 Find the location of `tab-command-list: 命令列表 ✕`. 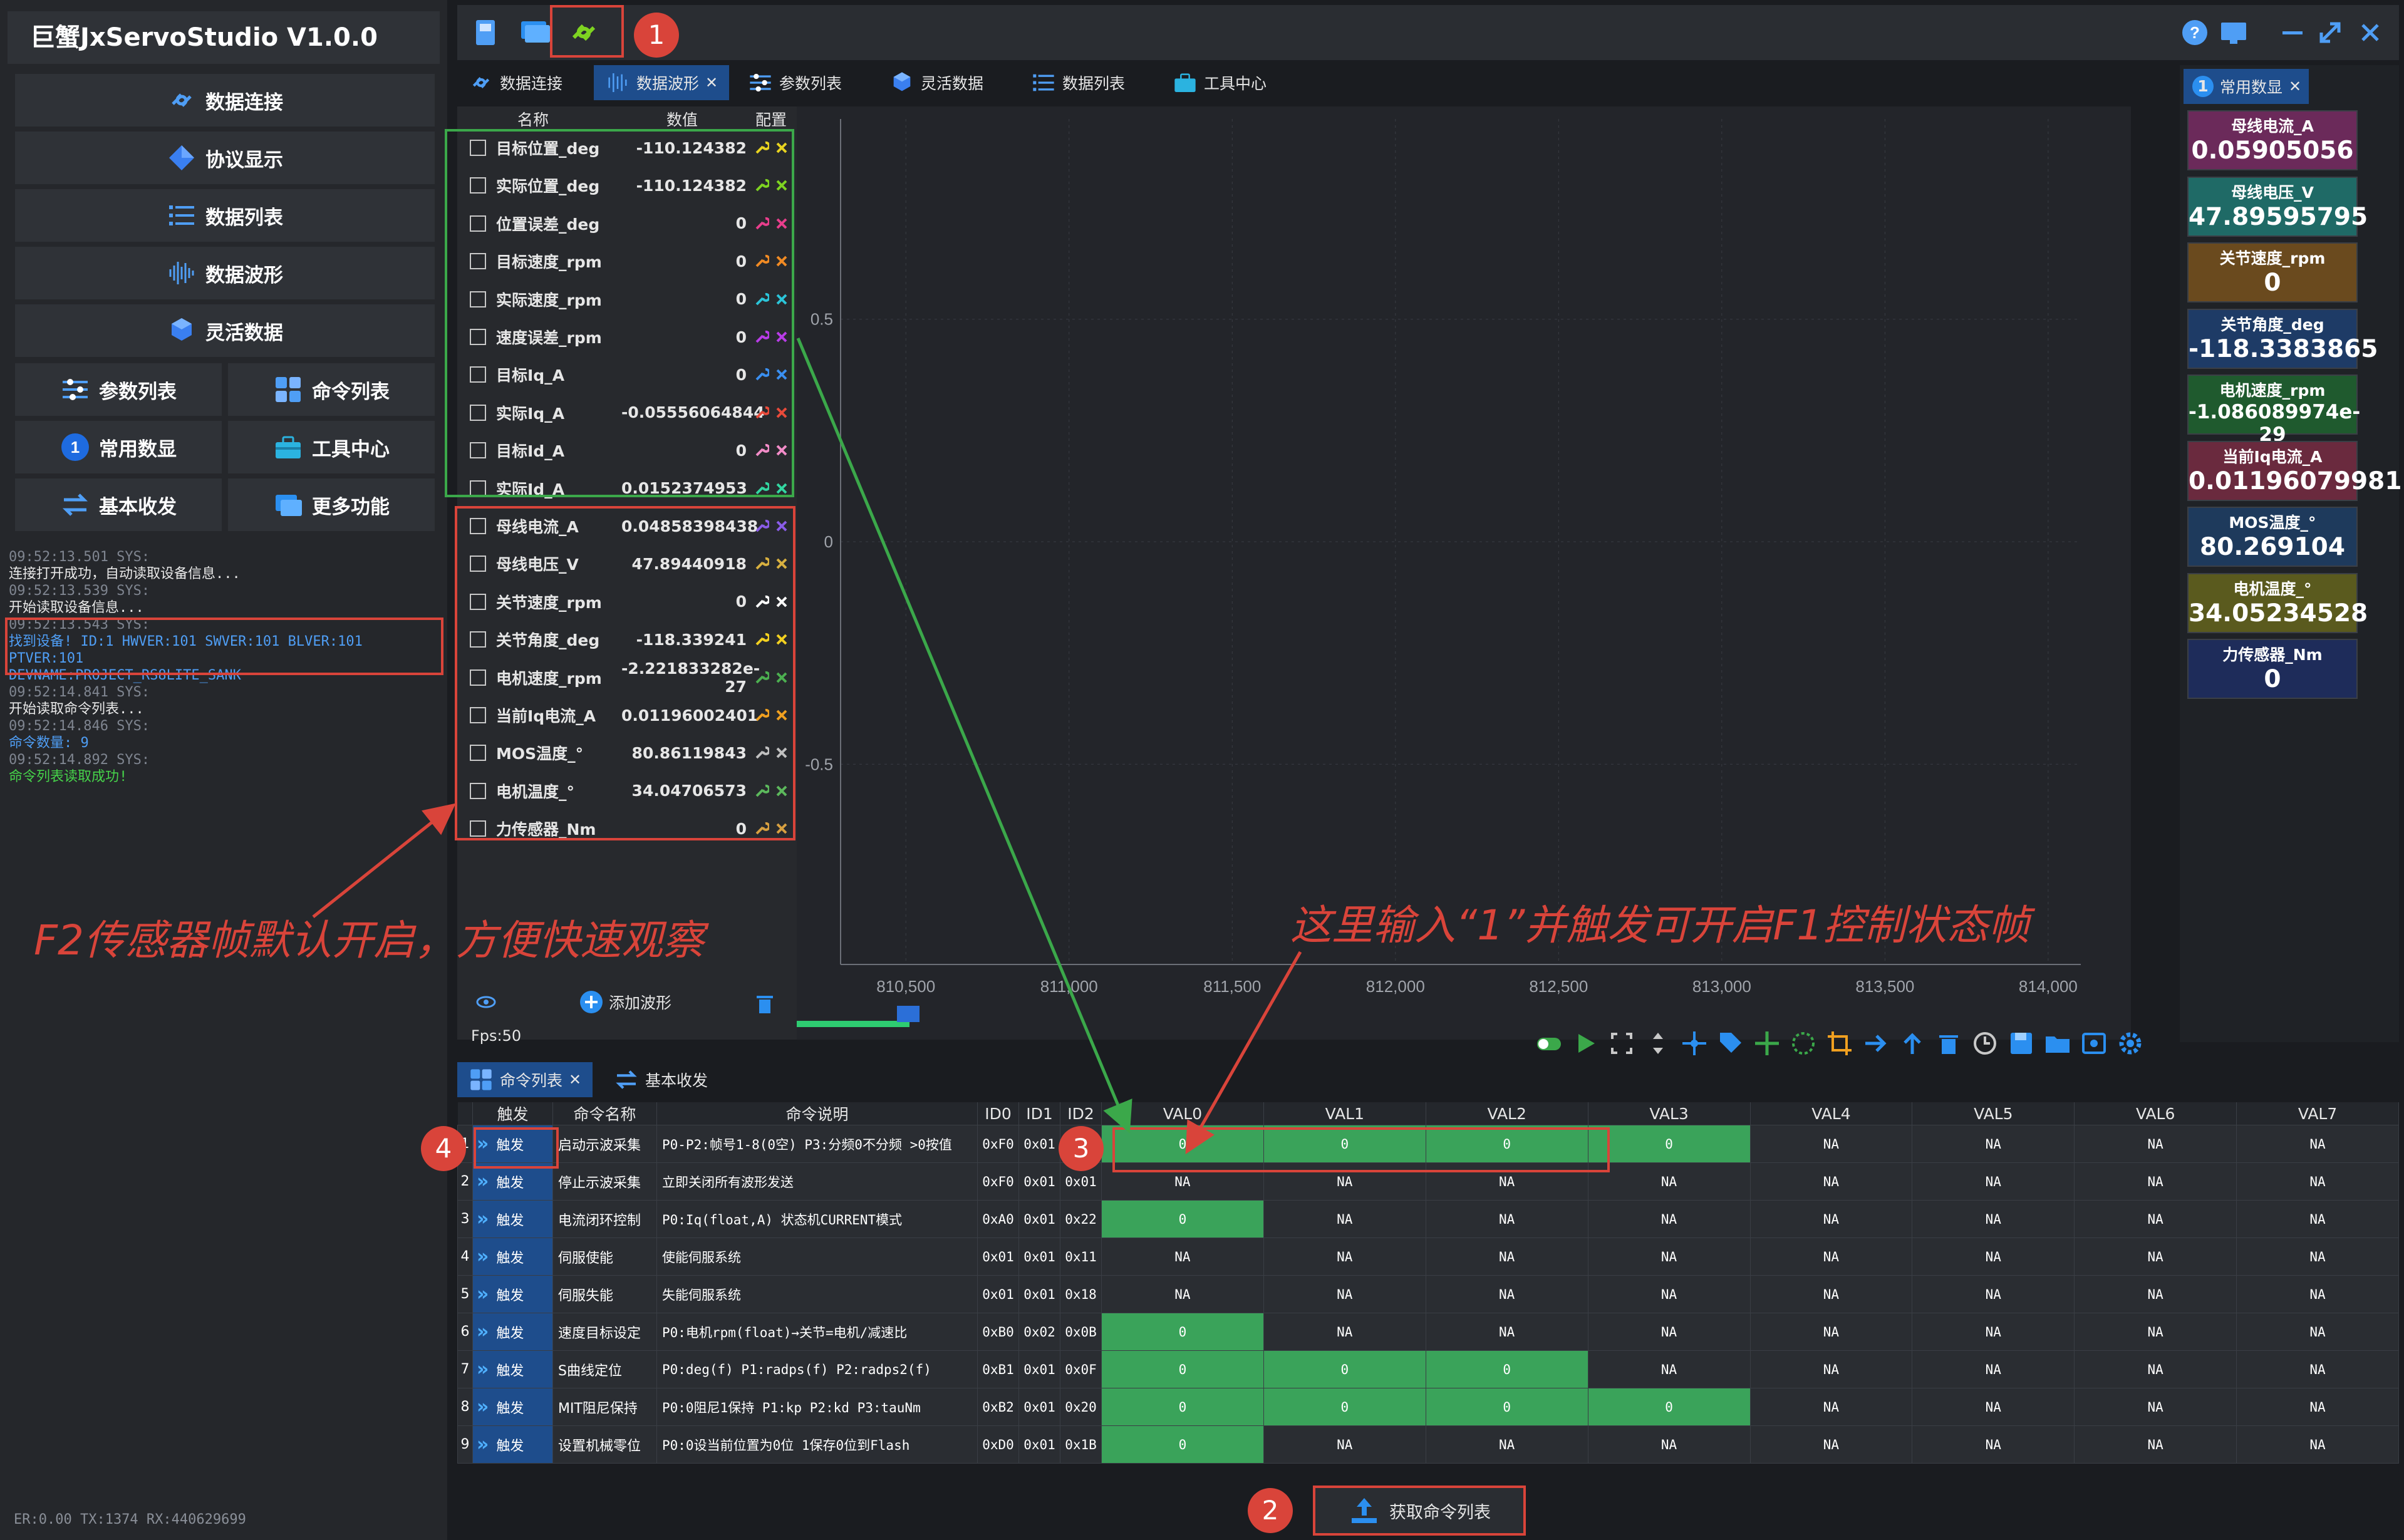

tab-command-list: 命令列表 ✕ is located at coordinates (525, 1079).